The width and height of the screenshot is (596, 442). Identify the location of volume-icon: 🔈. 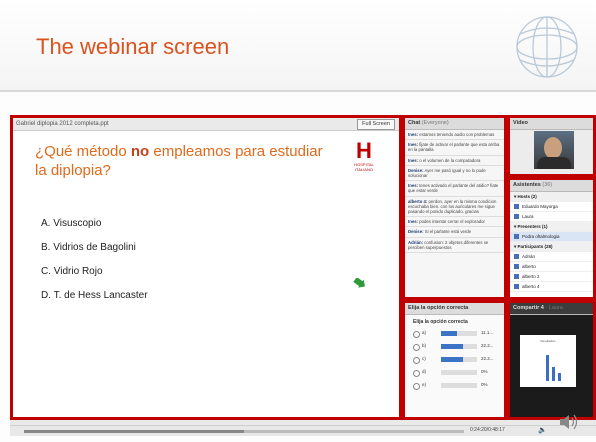
(542, 430).